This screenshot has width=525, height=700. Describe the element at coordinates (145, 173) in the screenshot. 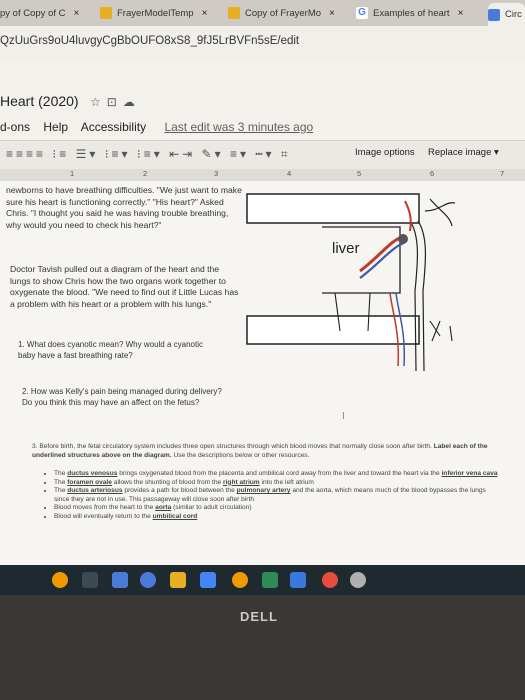

I see `ruler-mark: 2` at that location.